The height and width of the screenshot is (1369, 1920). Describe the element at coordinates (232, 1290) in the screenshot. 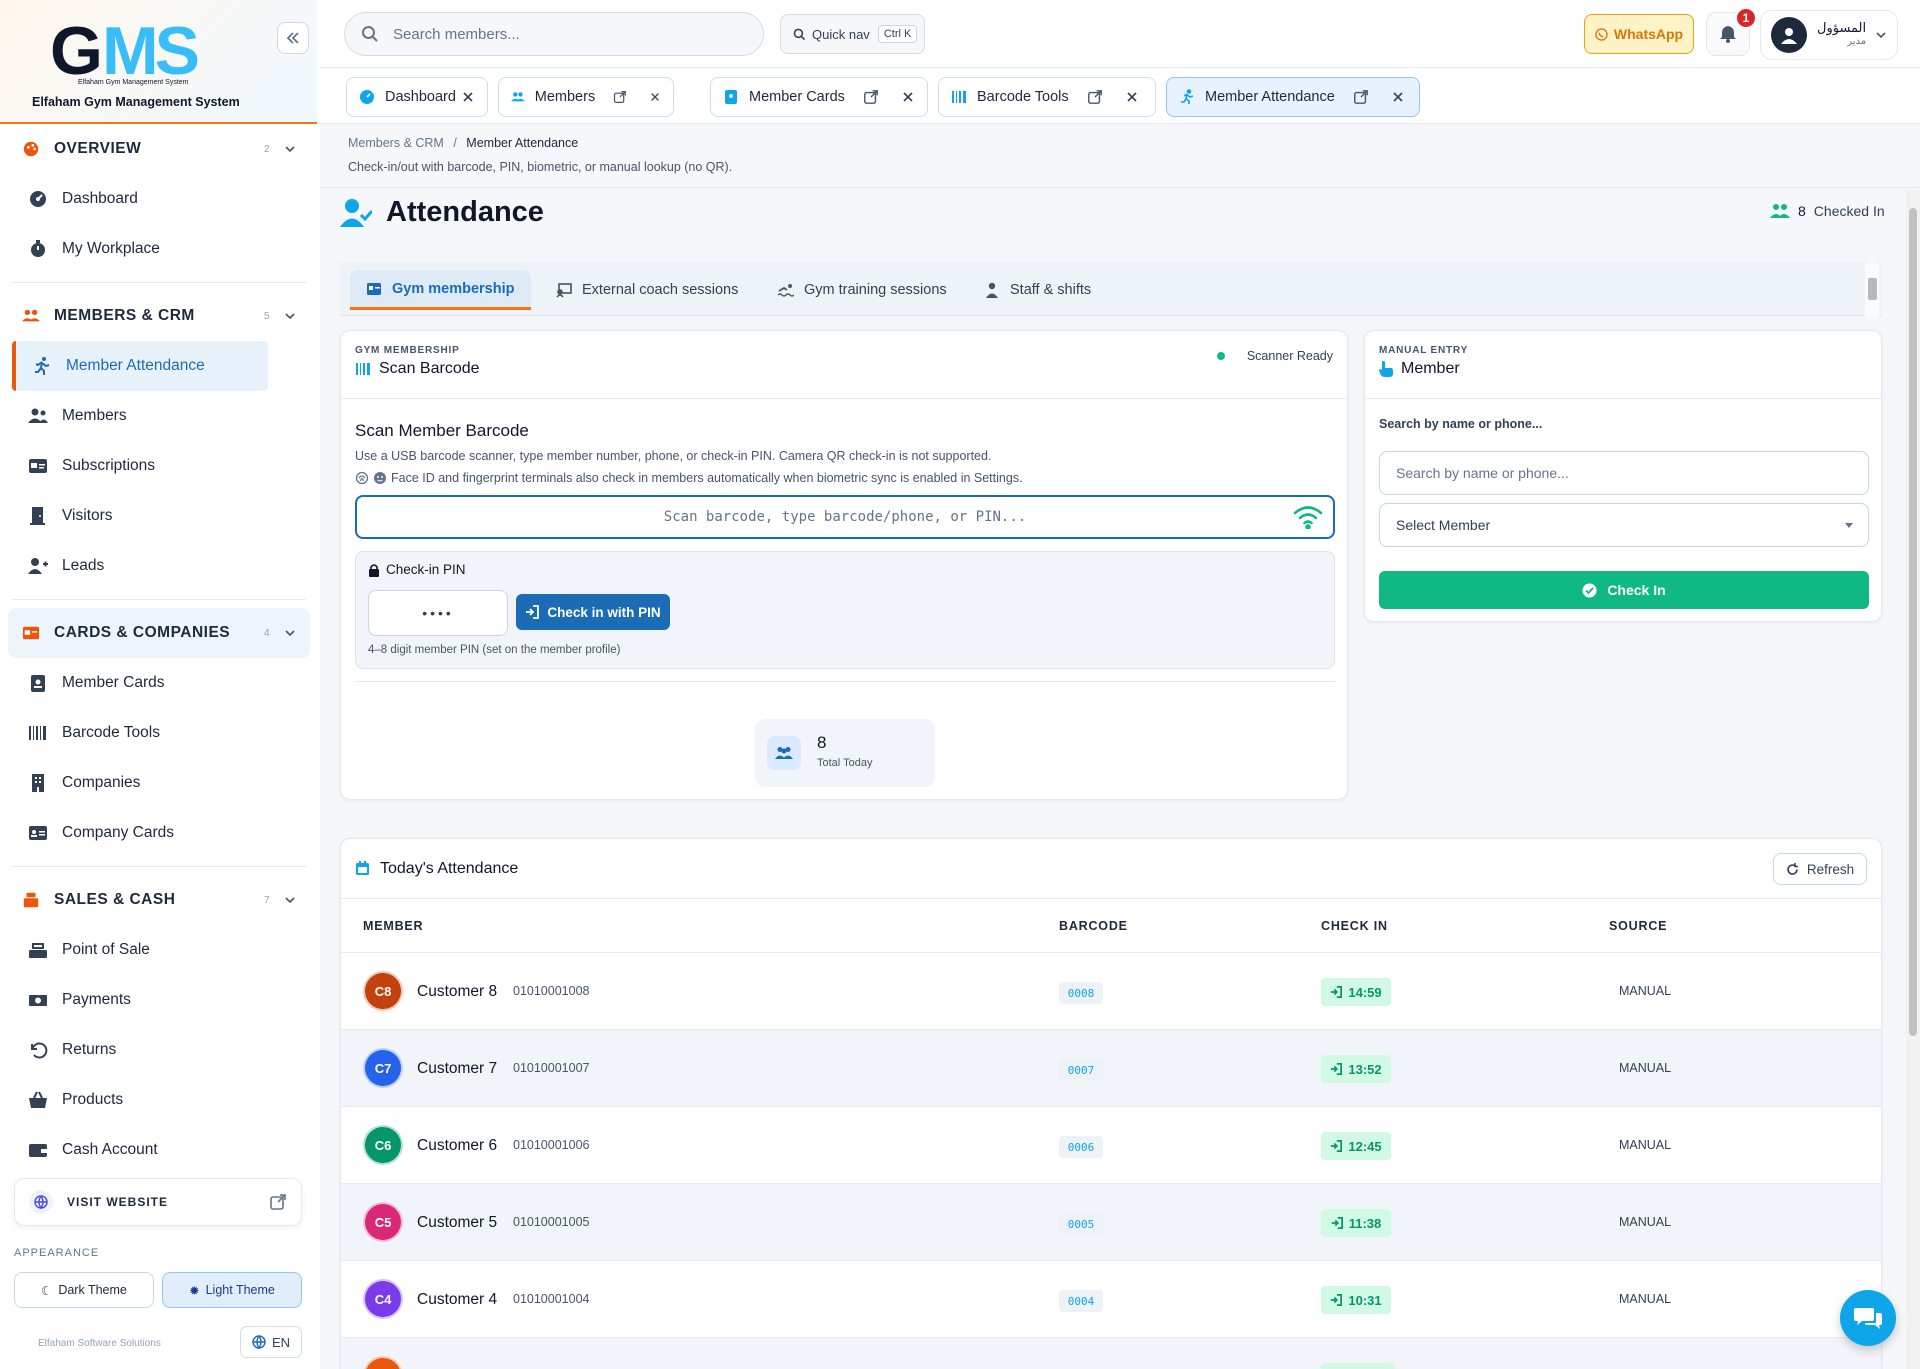

I see `light-theme-button: ✹ Light Theme` at that location.